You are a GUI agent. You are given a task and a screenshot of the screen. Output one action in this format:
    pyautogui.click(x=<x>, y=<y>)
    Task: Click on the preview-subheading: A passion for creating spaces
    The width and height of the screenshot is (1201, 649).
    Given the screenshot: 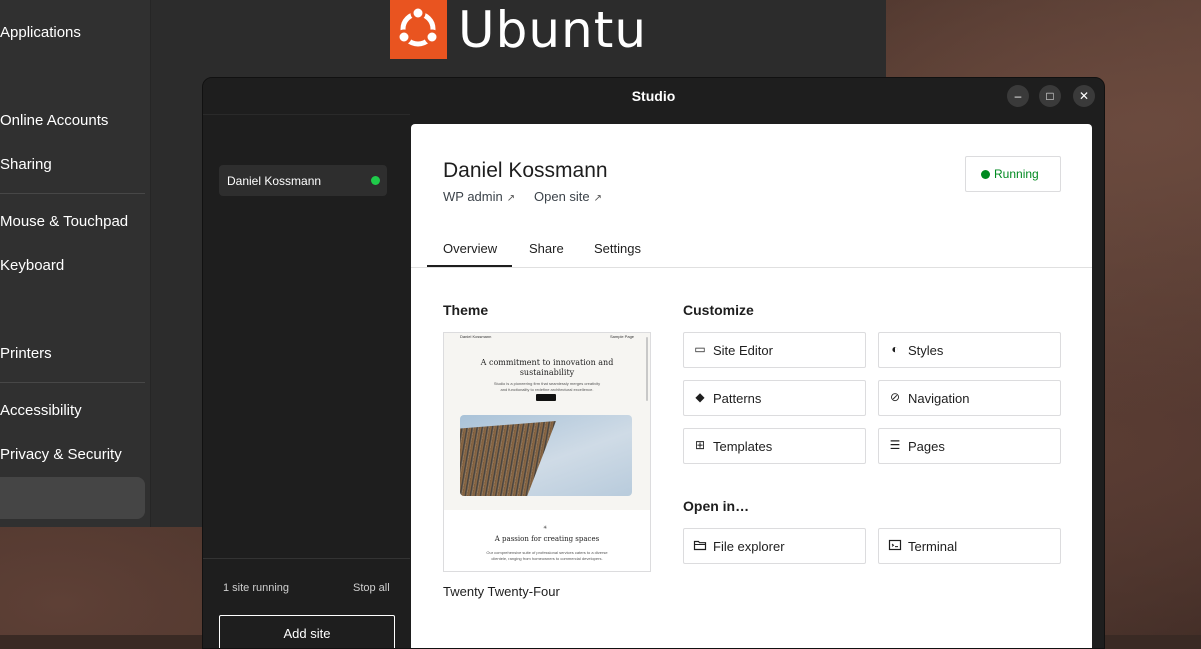 What is the action you would take?
    pyautogui.click(x=547, y=539)
    